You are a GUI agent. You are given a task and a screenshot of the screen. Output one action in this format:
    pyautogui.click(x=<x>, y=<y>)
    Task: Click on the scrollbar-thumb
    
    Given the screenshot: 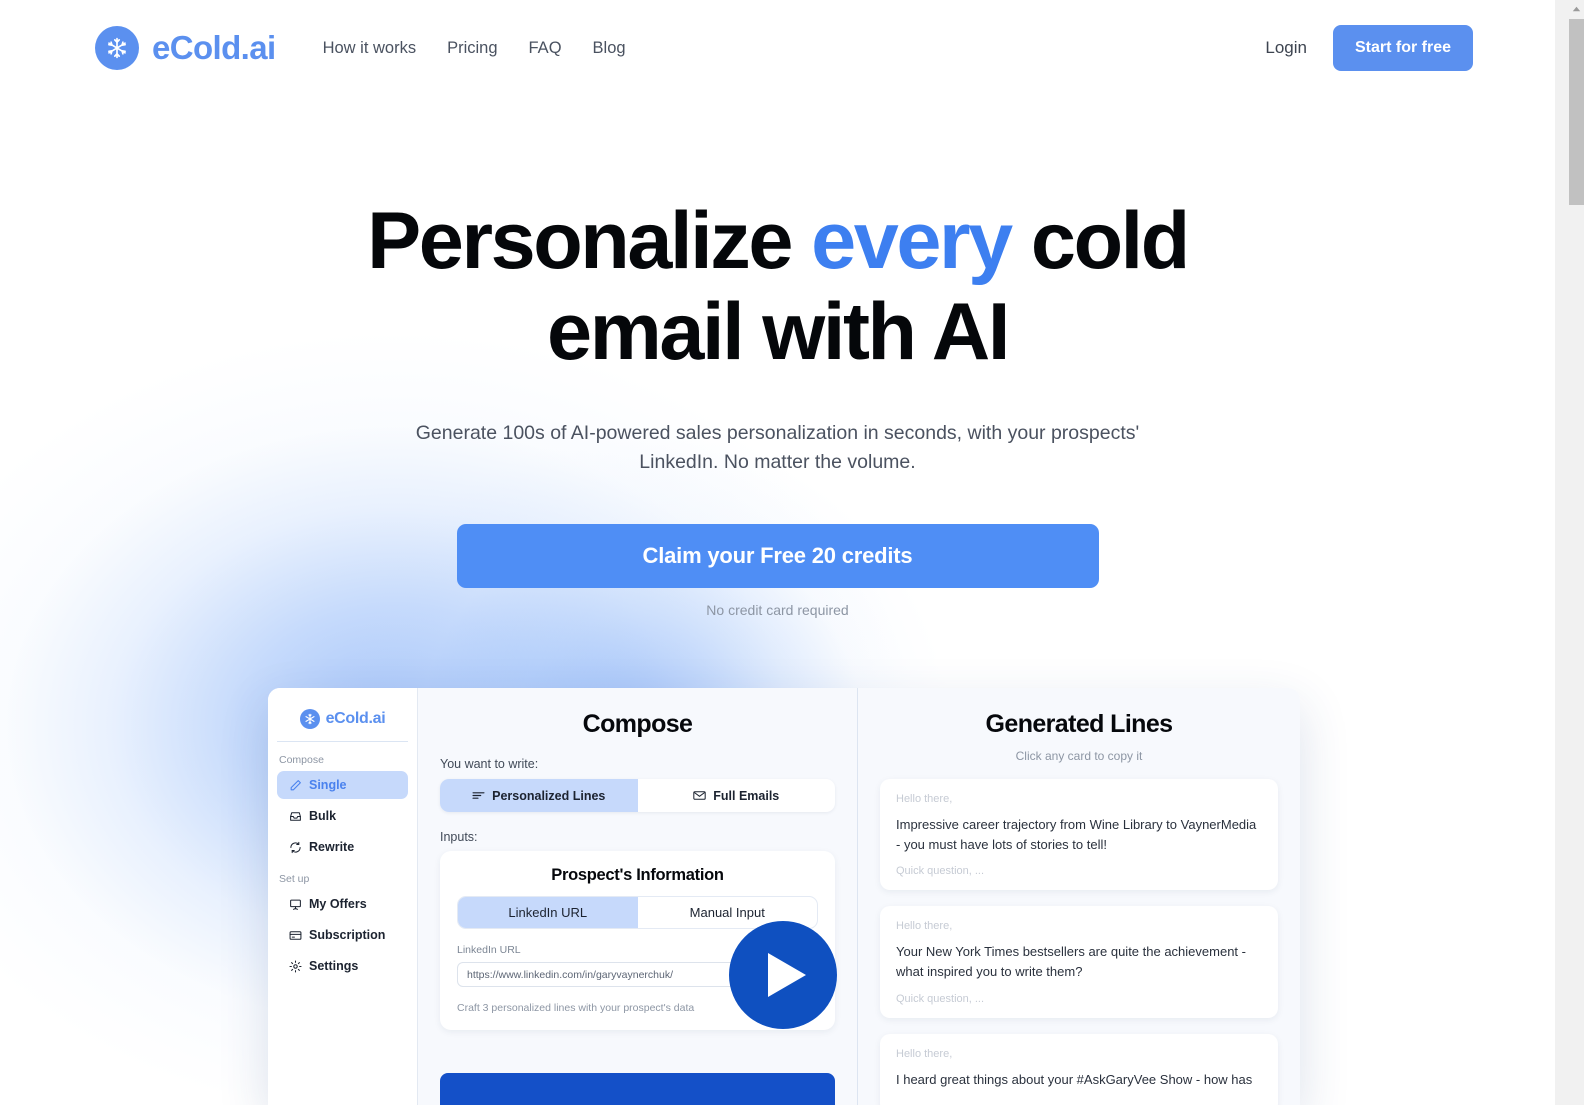 What is the action you would take?
    pyautogui.click(x=1576, y=112)
    